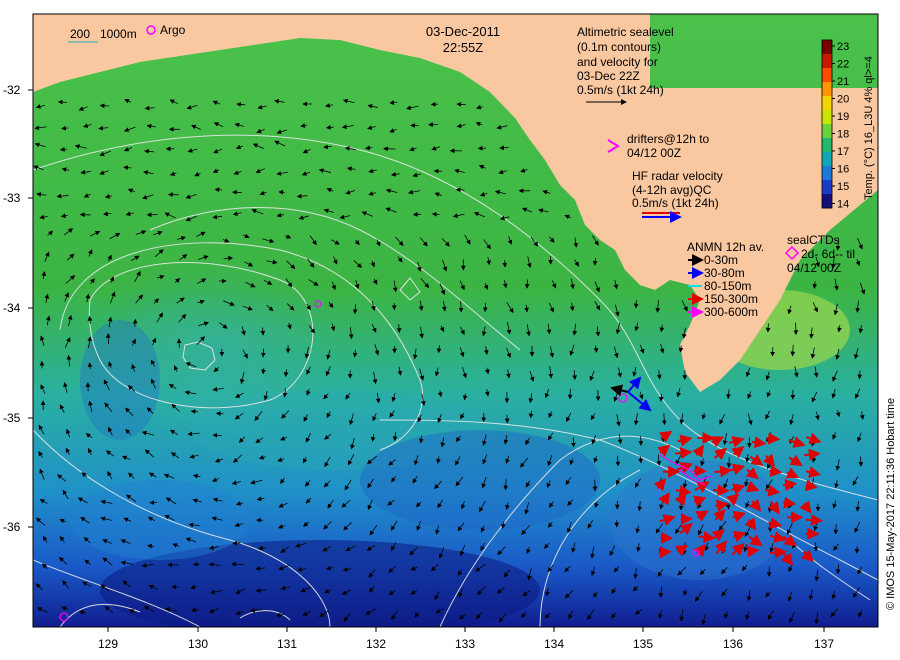 The height and width of the screenshot is (660, 900). I want to click on anmn-item-3: 150-300m, so click(731, 299).